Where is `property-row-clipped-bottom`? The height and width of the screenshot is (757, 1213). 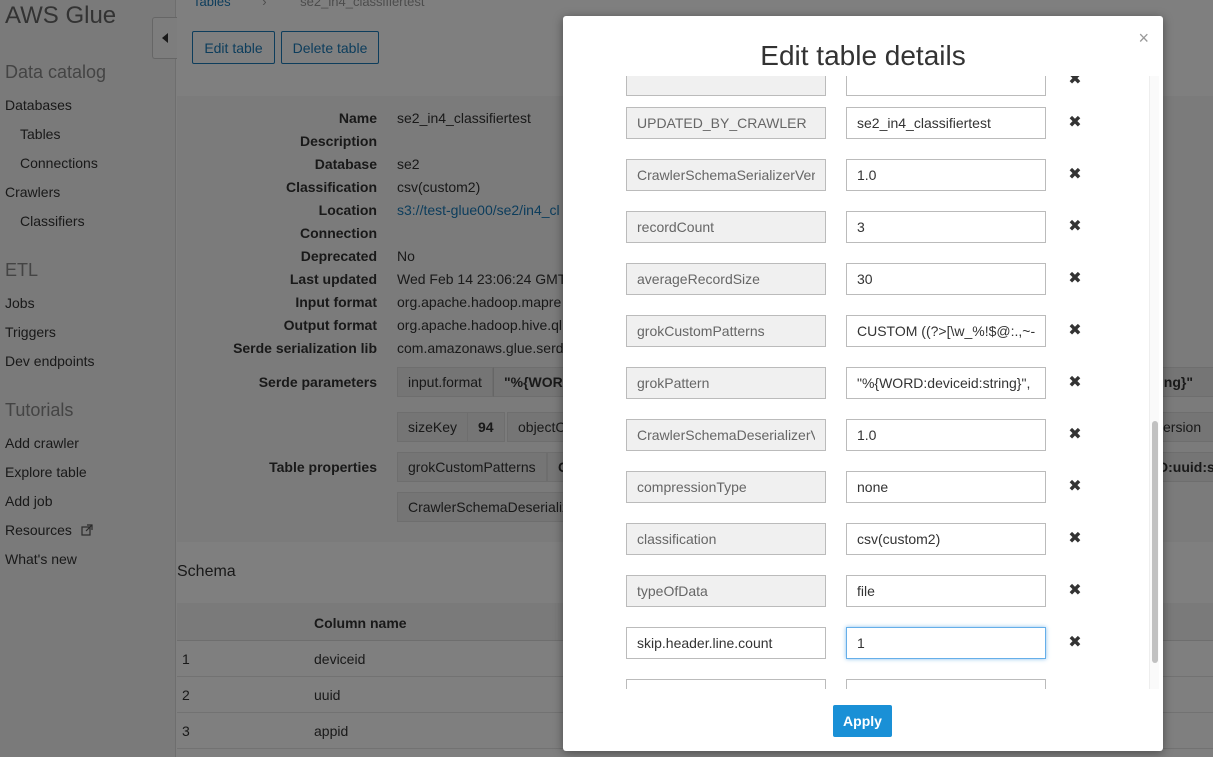
property-row-clipped-bottom is located at coordinates (863, 684).